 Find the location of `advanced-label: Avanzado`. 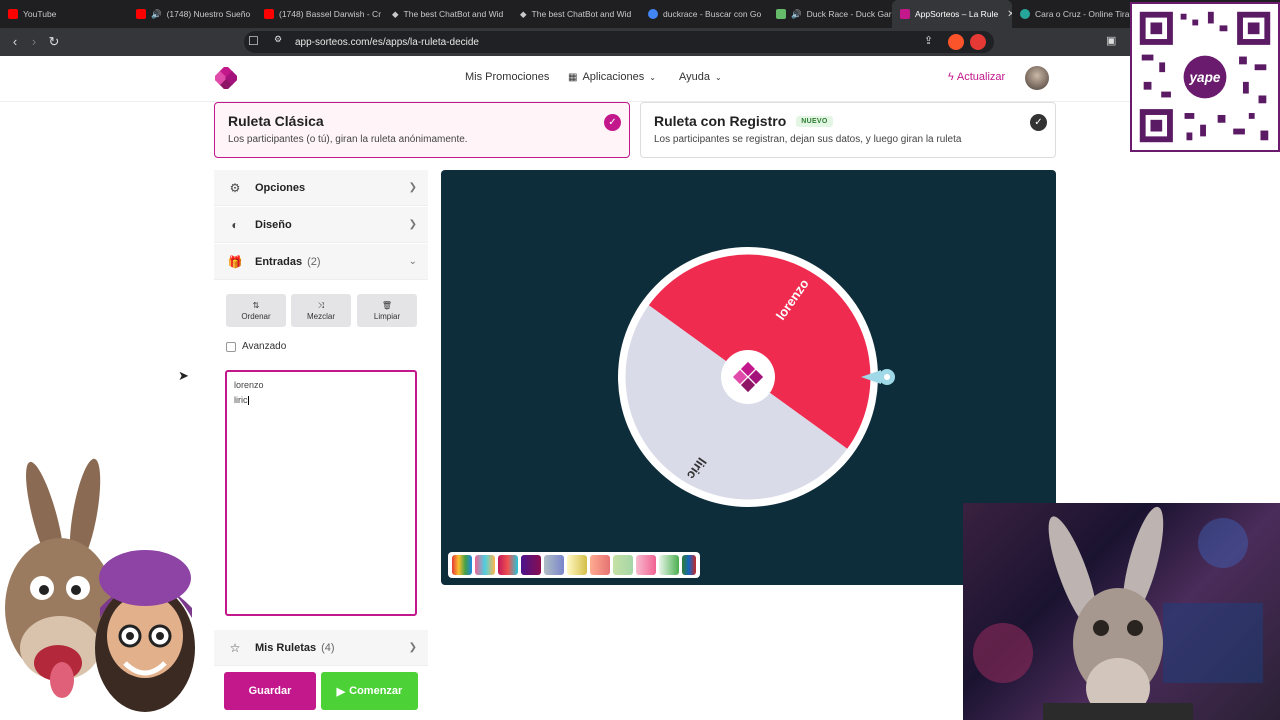

advanced-label: Avanzado is located at coordinates (264, 346).